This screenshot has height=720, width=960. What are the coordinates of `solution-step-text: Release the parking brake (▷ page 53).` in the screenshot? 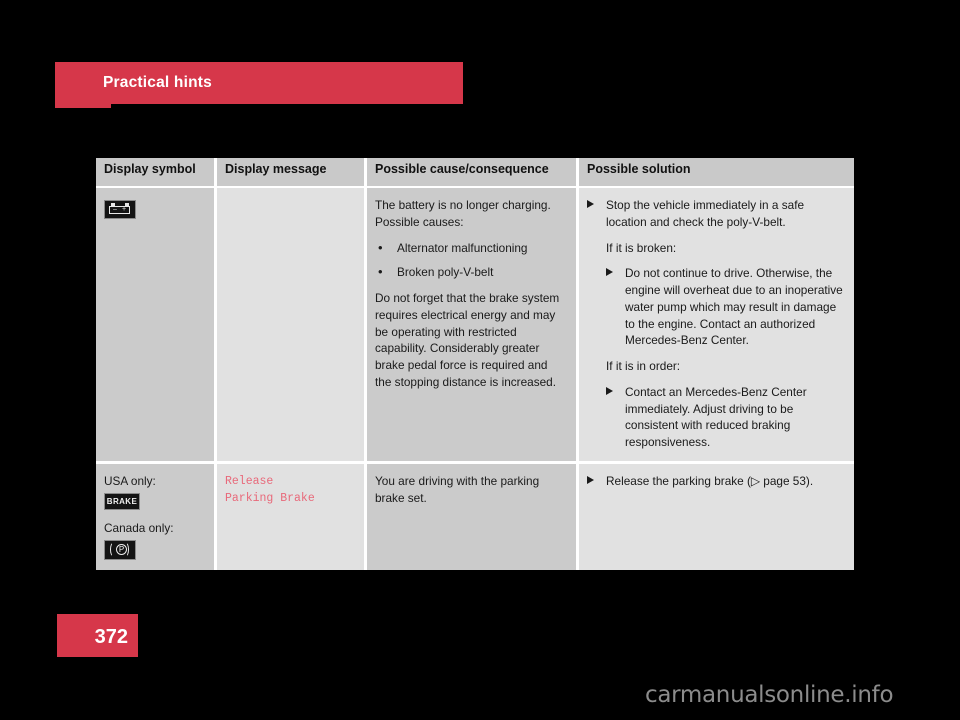 It's located at (709, 481).